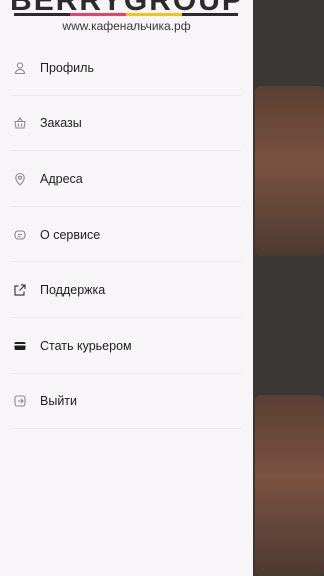  I want to click on menu-item-label: Выйти, so click(59, 401).